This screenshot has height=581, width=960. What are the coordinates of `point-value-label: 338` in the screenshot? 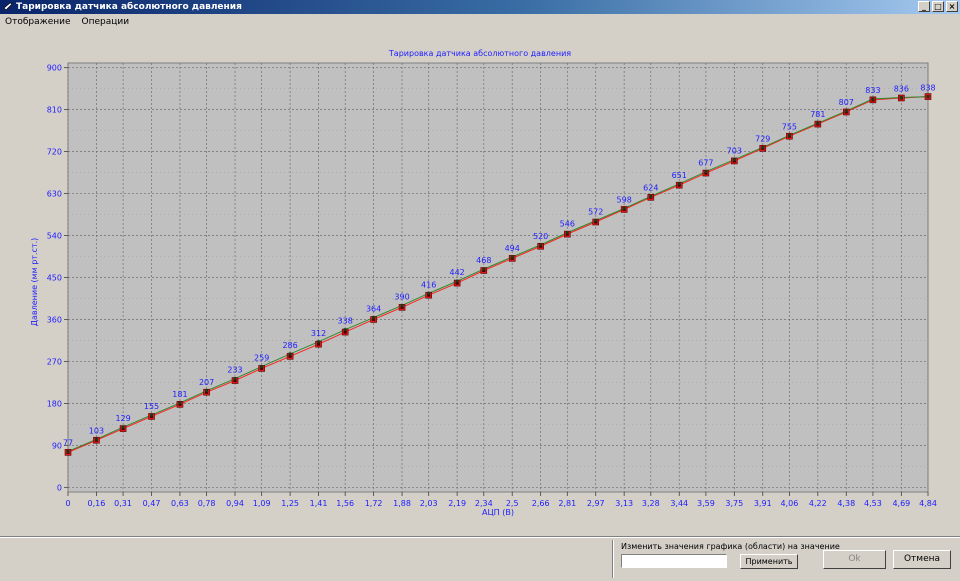 It's located at (345, 321).